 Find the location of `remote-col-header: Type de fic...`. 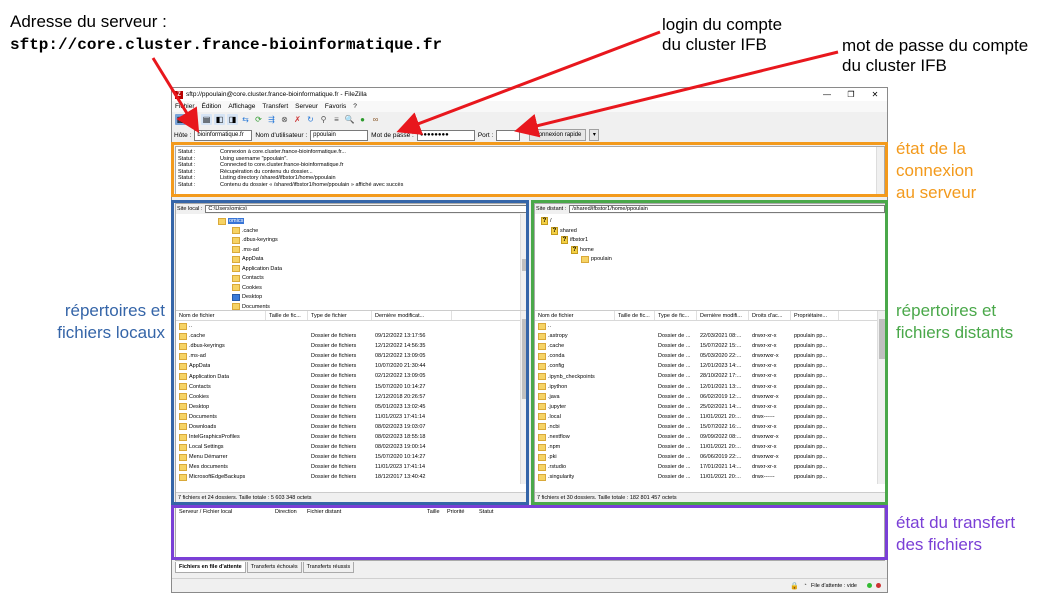

remote-col-header: Type de fic... is located at coordinates (676, 315).